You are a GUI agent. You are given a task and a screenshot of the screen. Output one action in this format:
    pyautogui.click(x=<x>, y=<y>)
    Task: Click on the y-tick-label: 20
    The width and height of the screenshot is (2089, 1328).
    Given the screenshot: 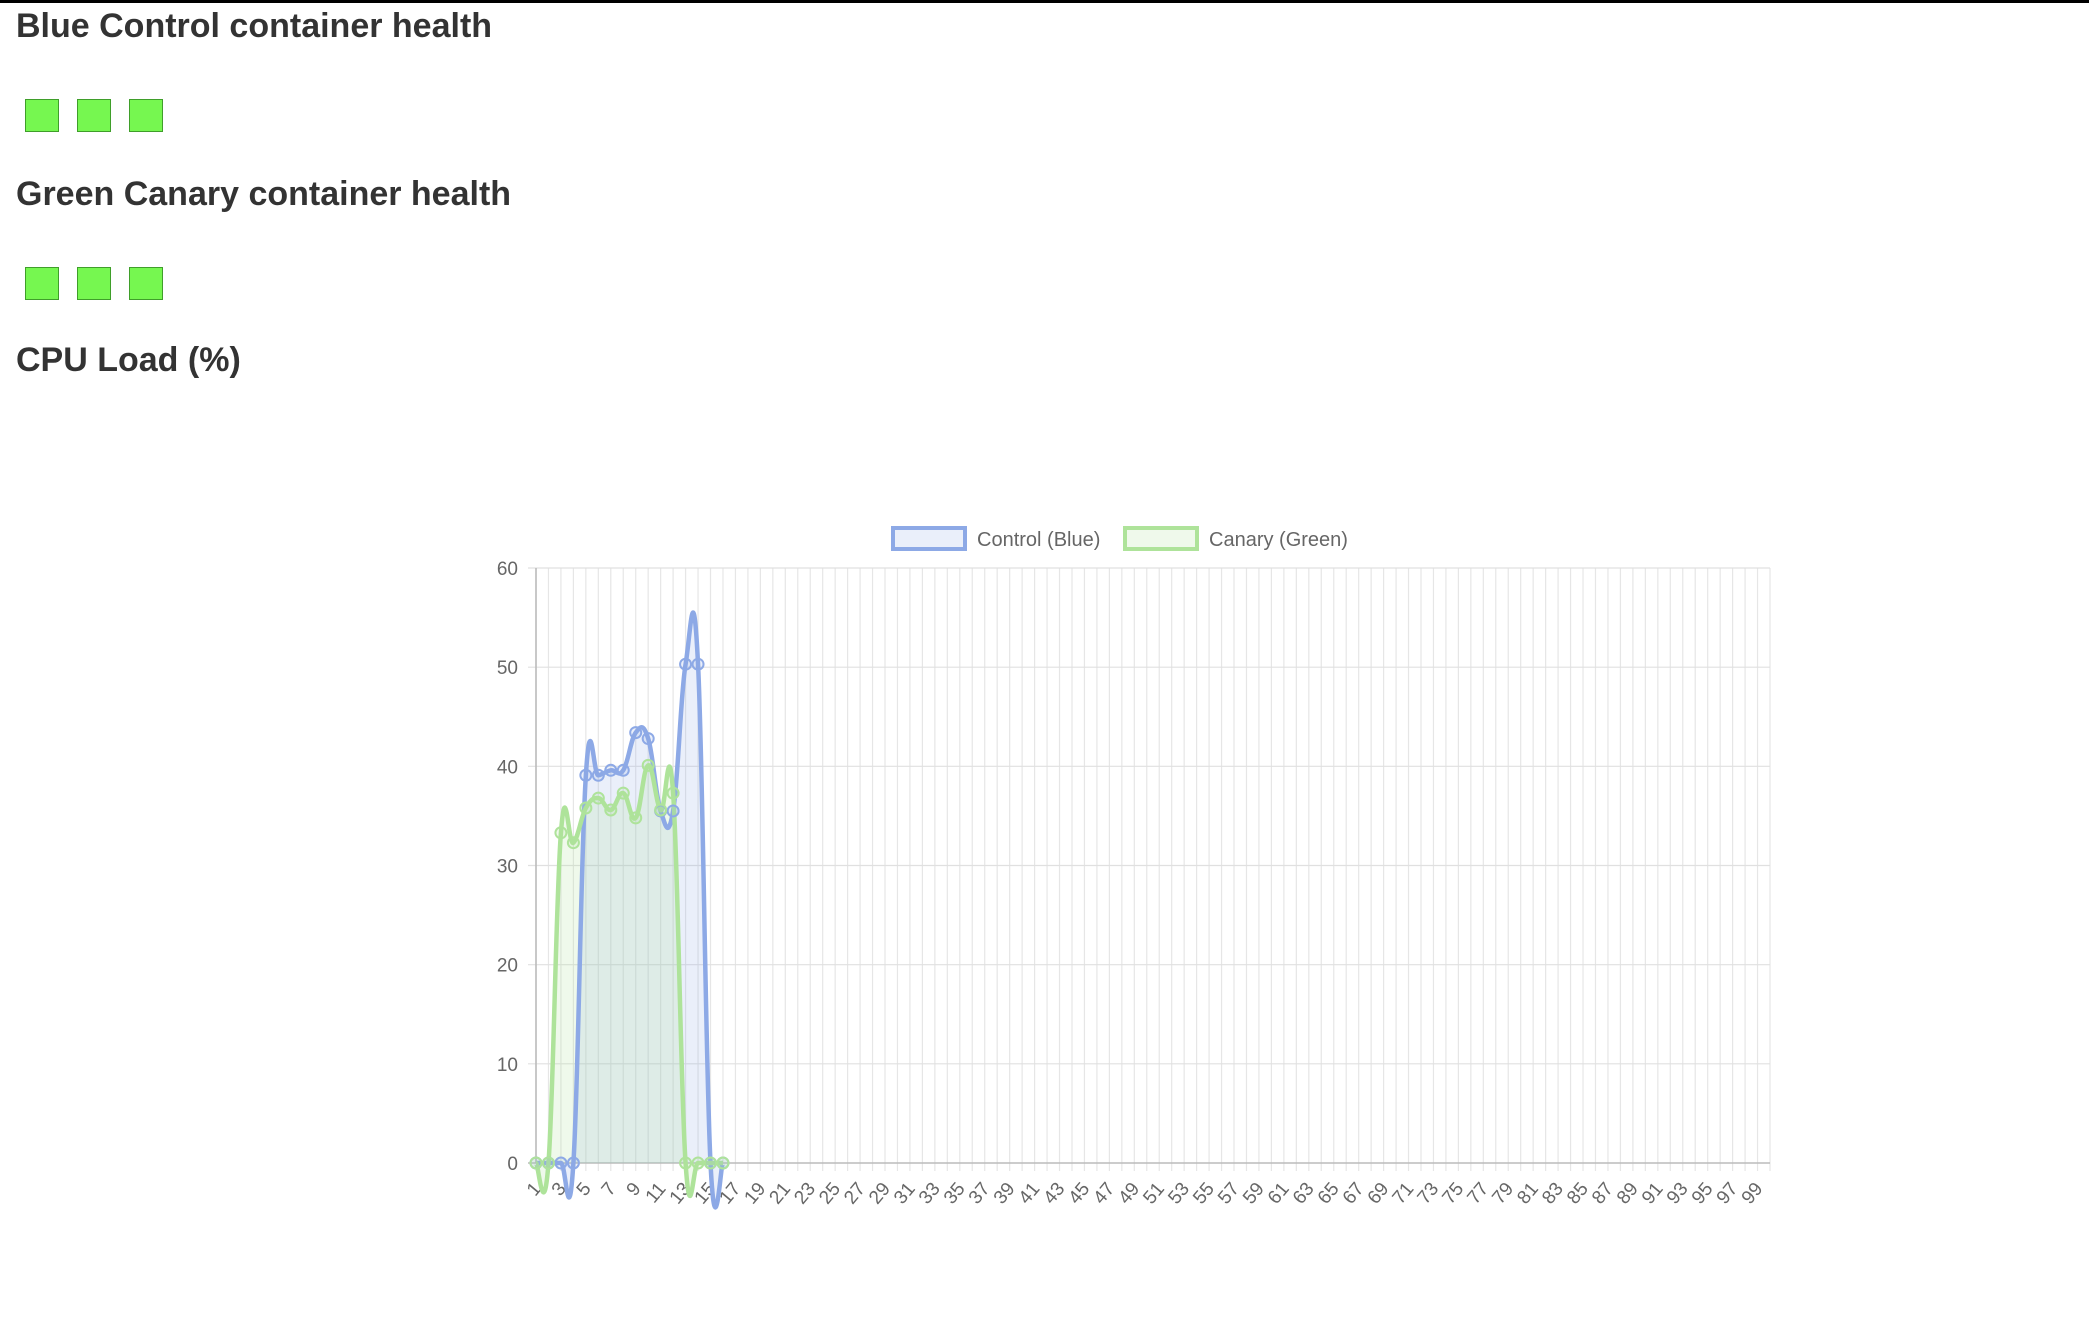 What is the action you would take?
    pyautogui.click(x=507, y=966)
    